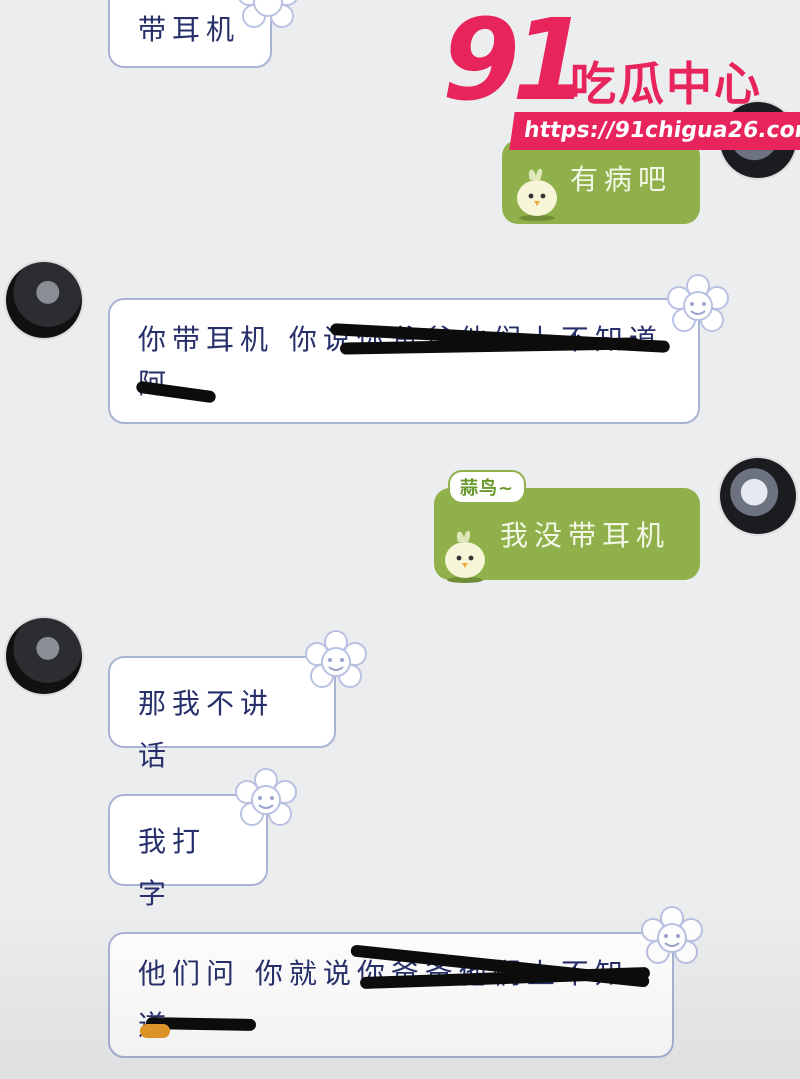 The width and height of the screenshot is (800, 1079). I want to click on message-text: 带耳机, so click(189, 29).